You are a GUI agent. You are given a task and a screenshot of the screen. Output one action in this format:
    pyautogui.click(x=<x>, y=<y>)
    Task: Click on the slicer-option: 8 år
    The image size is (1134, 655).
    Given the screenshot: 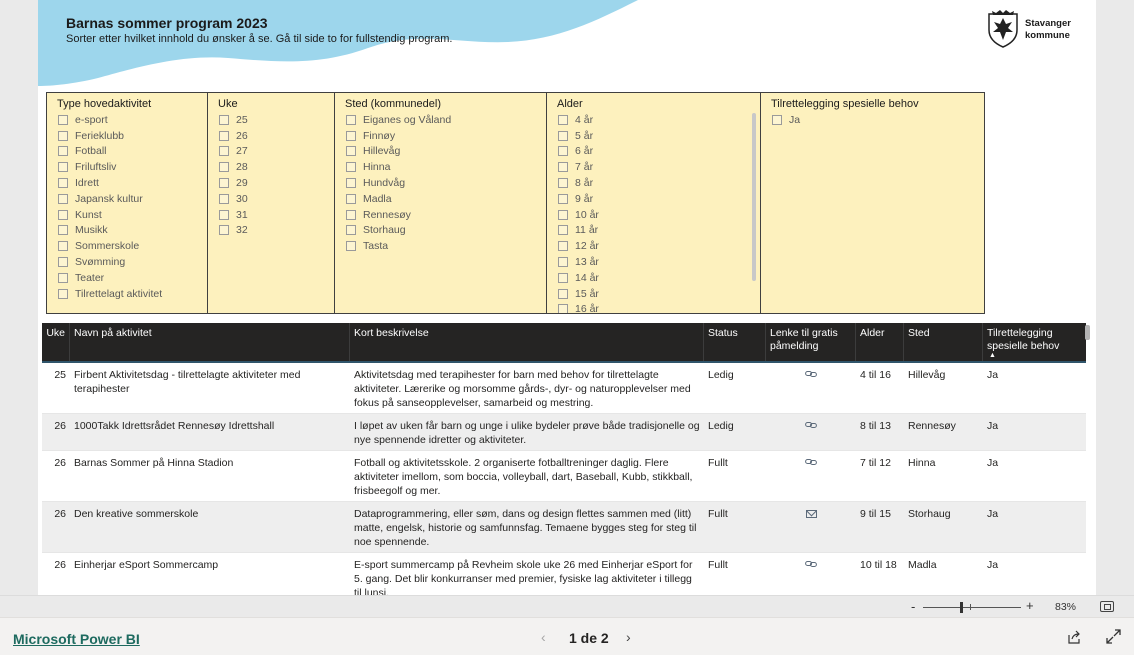 What is the action you would take?
    pyautogui.click(x=653, y=183)
    